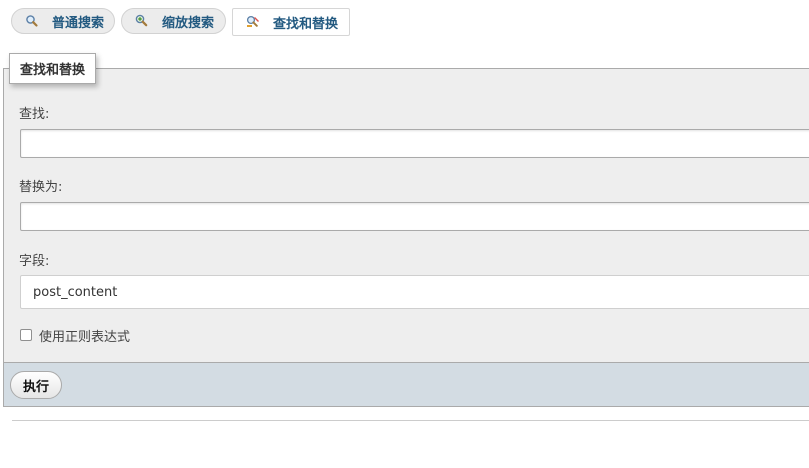 This screenshot has width=809, height=468. What do you see at coordinates (414, 216) in the screenshot?
I see `replace-input` at bounding box center [414, 216].